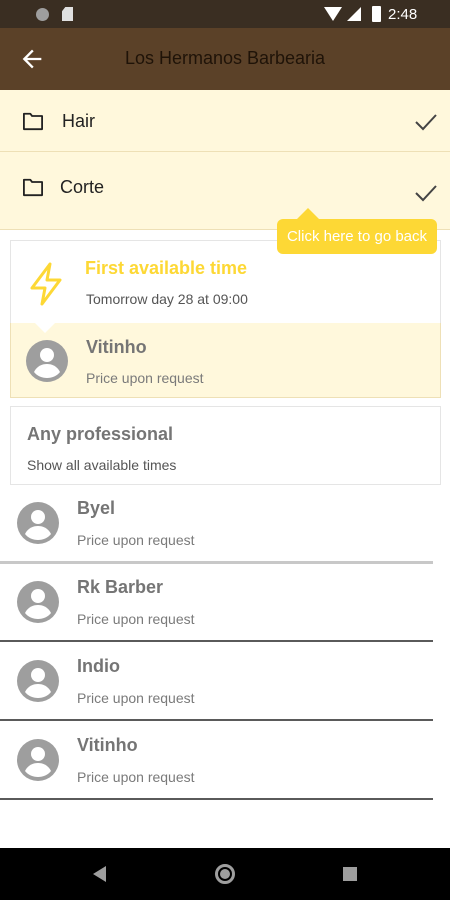 Image resolution: width=450 pixels, height=900 pixels. I want to click on first-available-professional, so click(225, 360).